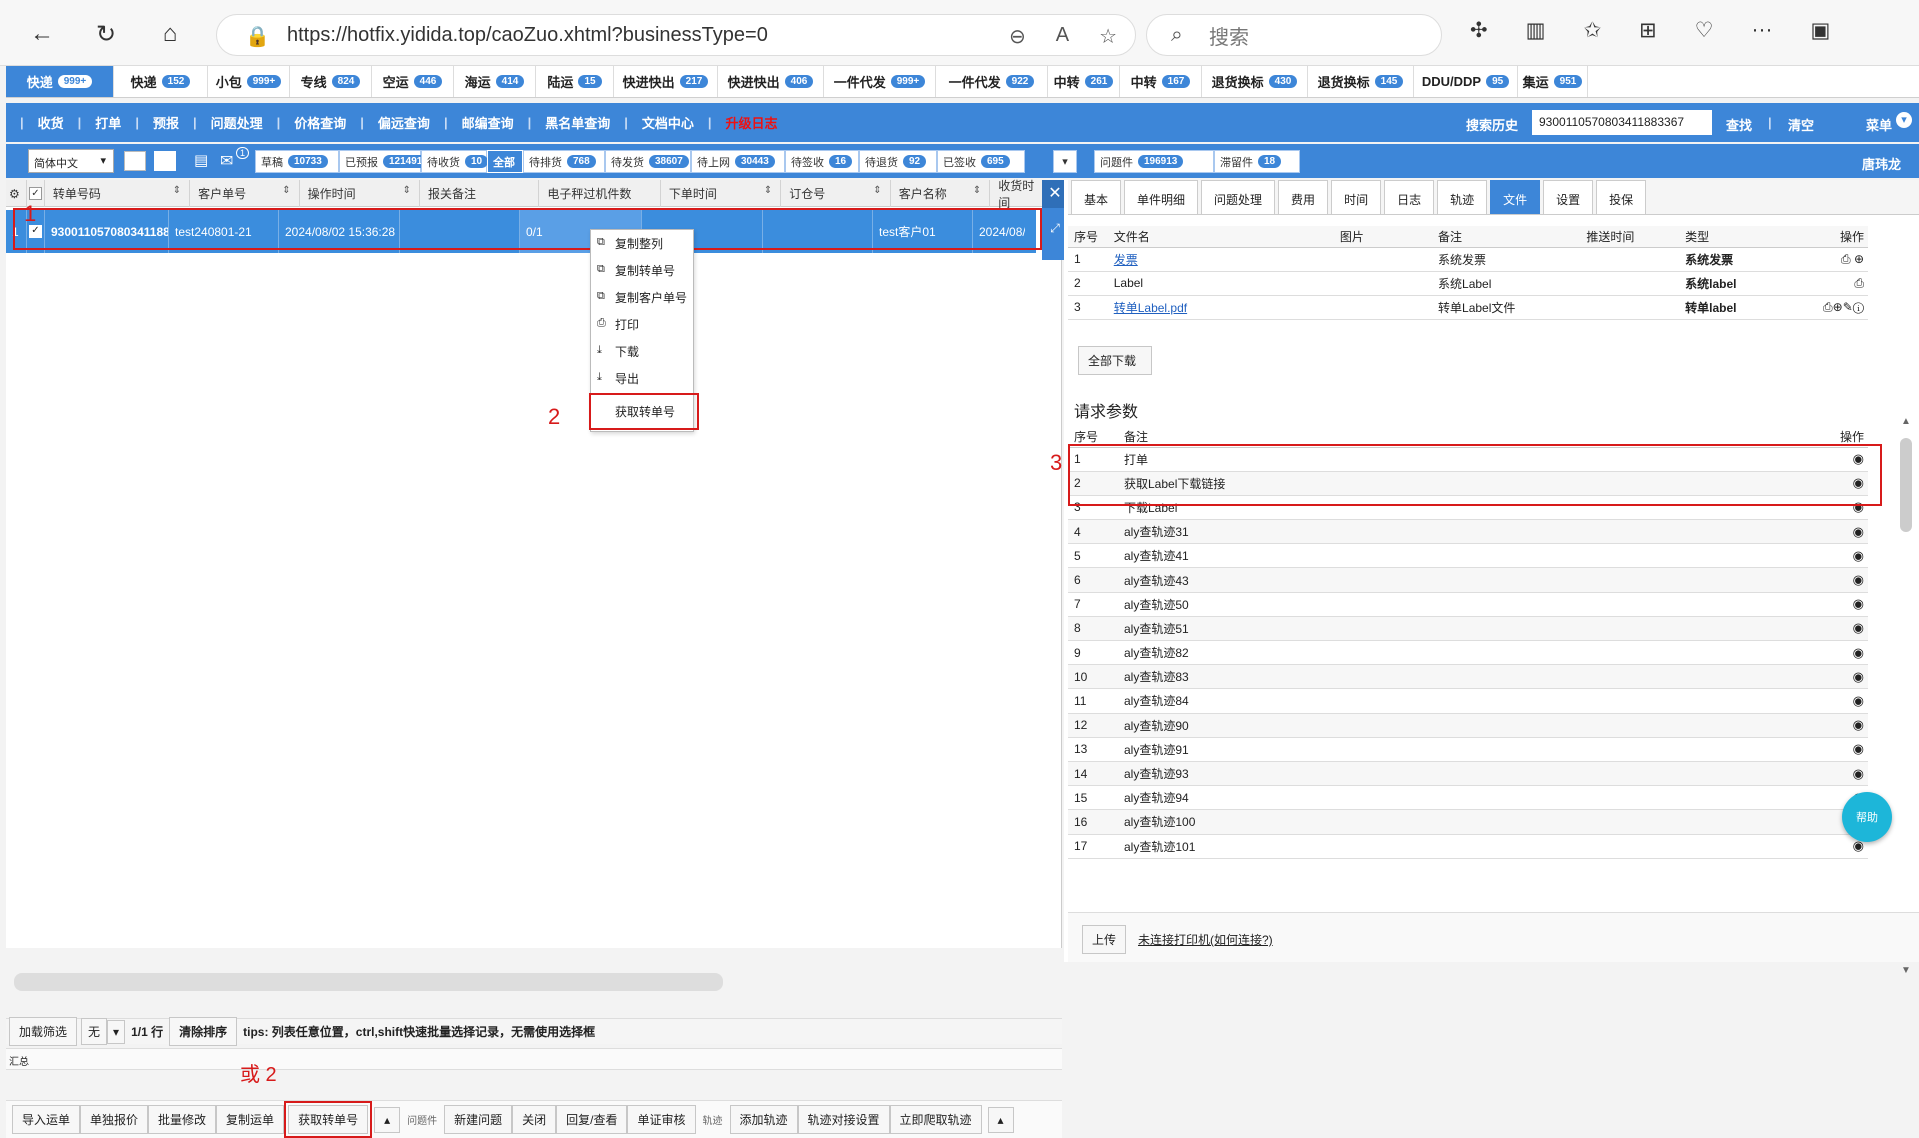 The width and height of the screenshot is (1919, 1138). I want to click on menu-zip: 邮编查询, so click(488, 122).